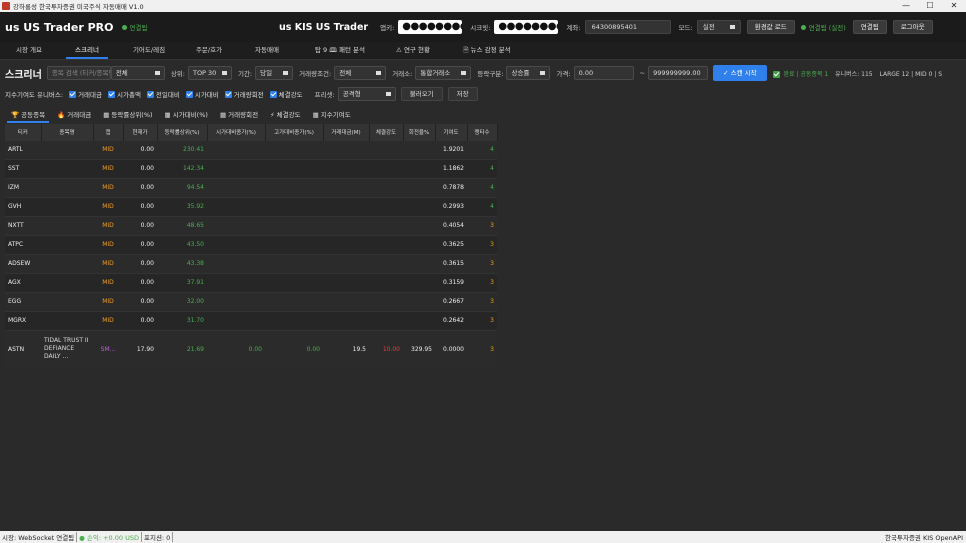  What do you see at coordinates (332, 115) in the screenshot?
I see `subtab-contribution: ▦ 지수기여도` at bounding box center [332, 115].